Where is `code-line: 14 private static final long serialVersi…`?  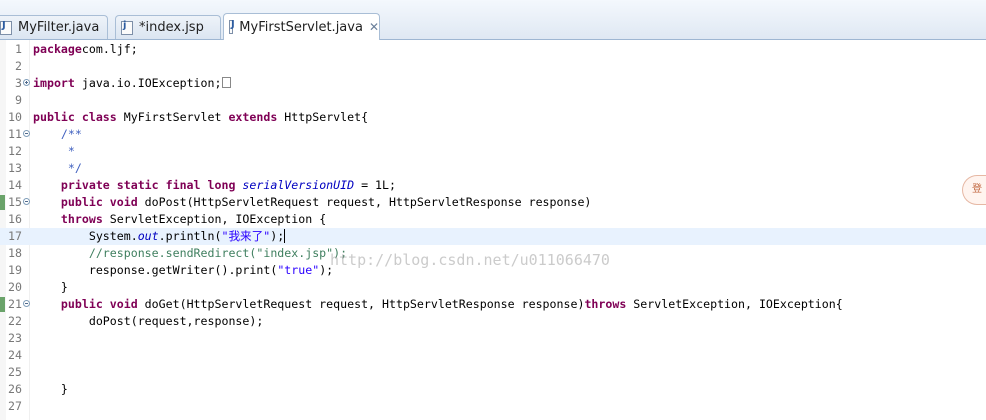 code-line: 14 private static final long serialVersi… is located at coordinates (493, 185).